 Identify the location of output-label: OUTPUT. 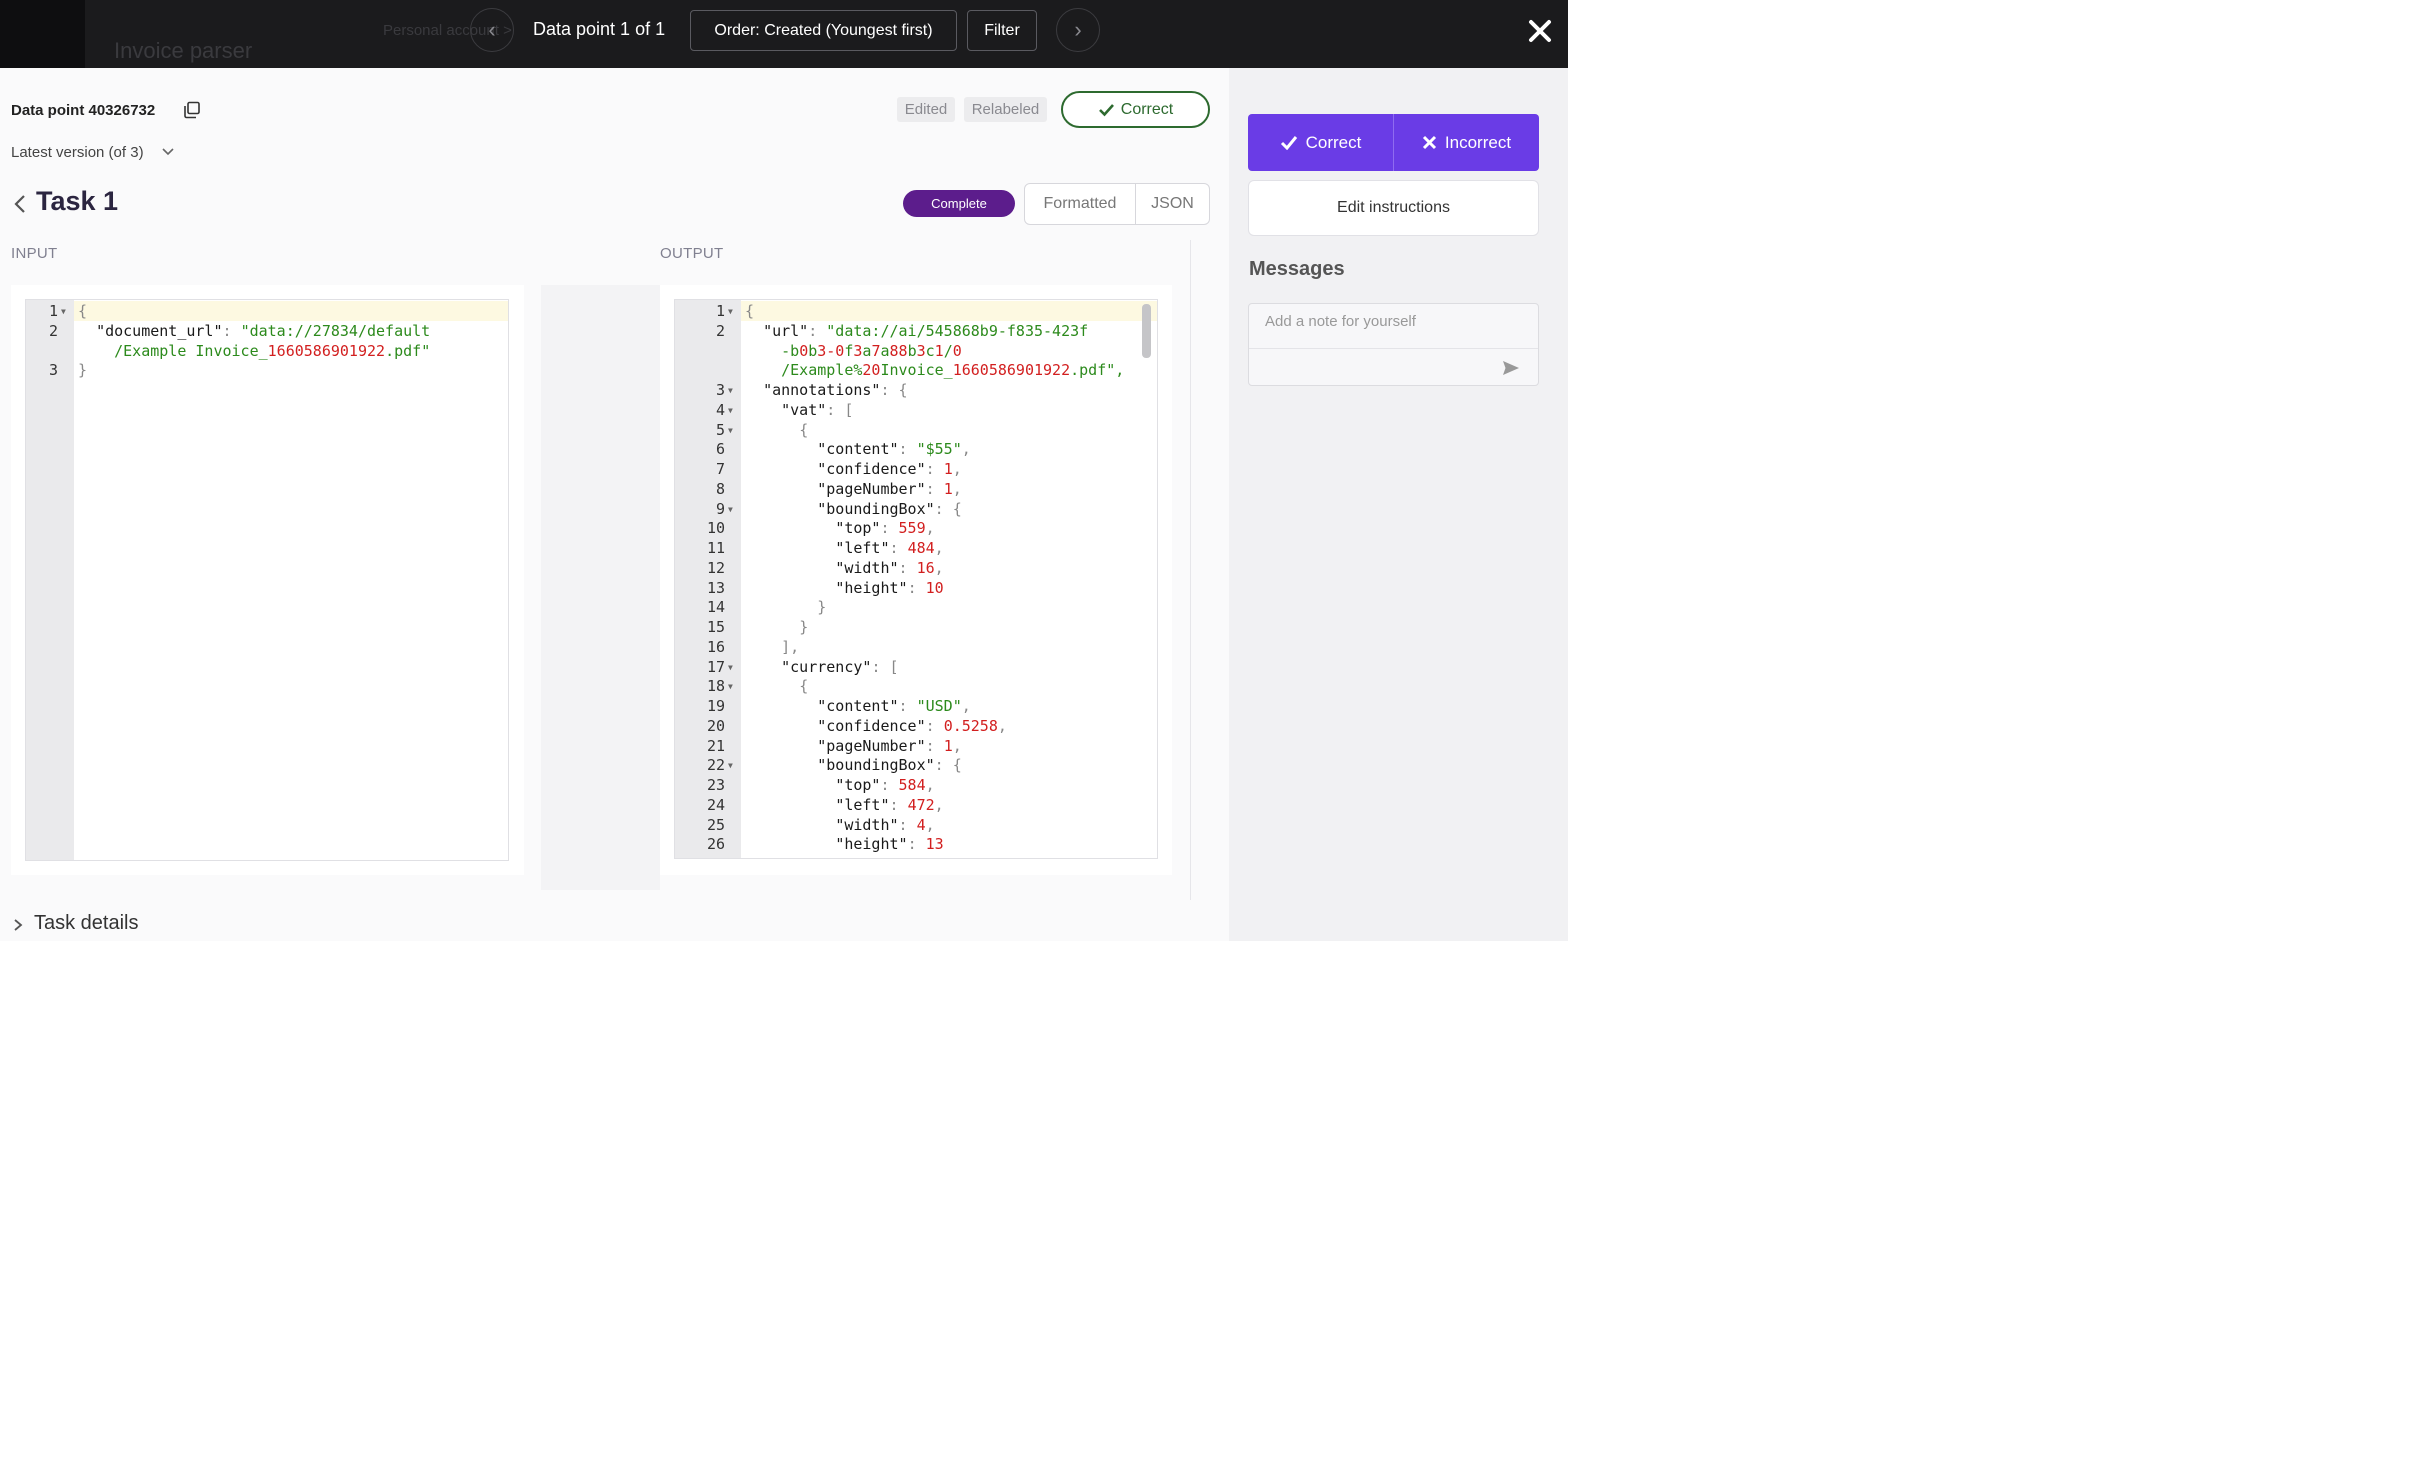
(692, 253).